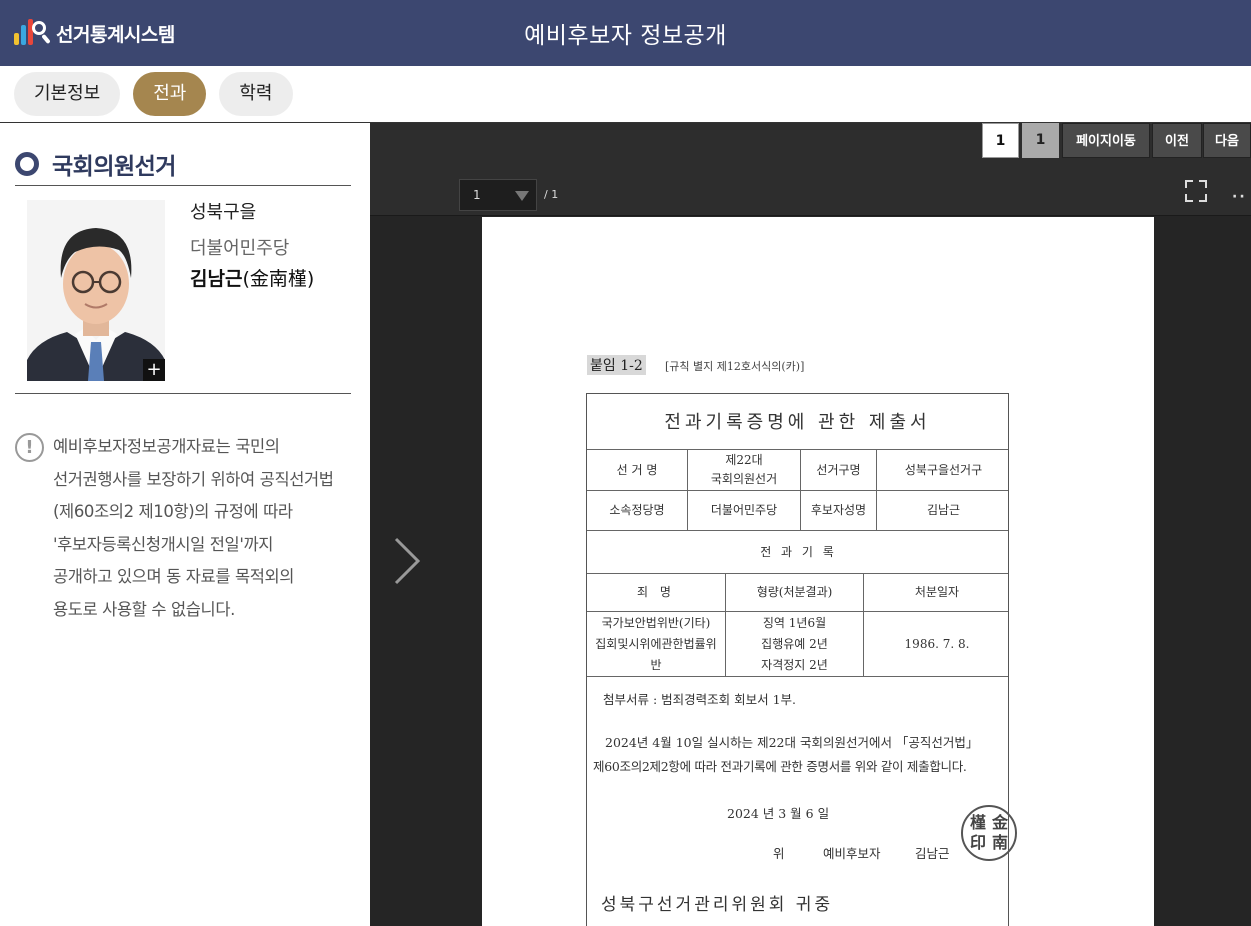 The width and height of the screenshot is (1251, 926). Describe the element at coordinates (407, 561) in the screenshot. I see `chevron-right-icon` at that location.